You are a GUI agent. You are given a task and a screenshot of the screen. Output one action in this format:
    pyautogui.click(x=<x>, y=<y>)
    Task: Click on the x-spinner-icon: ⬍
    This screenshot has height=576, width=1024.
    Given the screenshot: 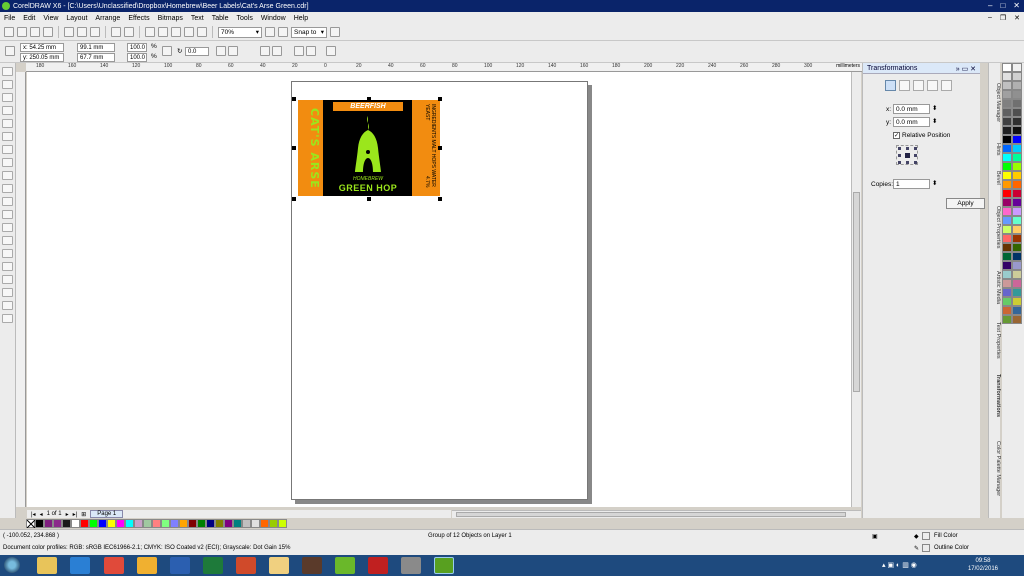 What is the action you would take?
    pyautogui.click(x=934, y=108)
    